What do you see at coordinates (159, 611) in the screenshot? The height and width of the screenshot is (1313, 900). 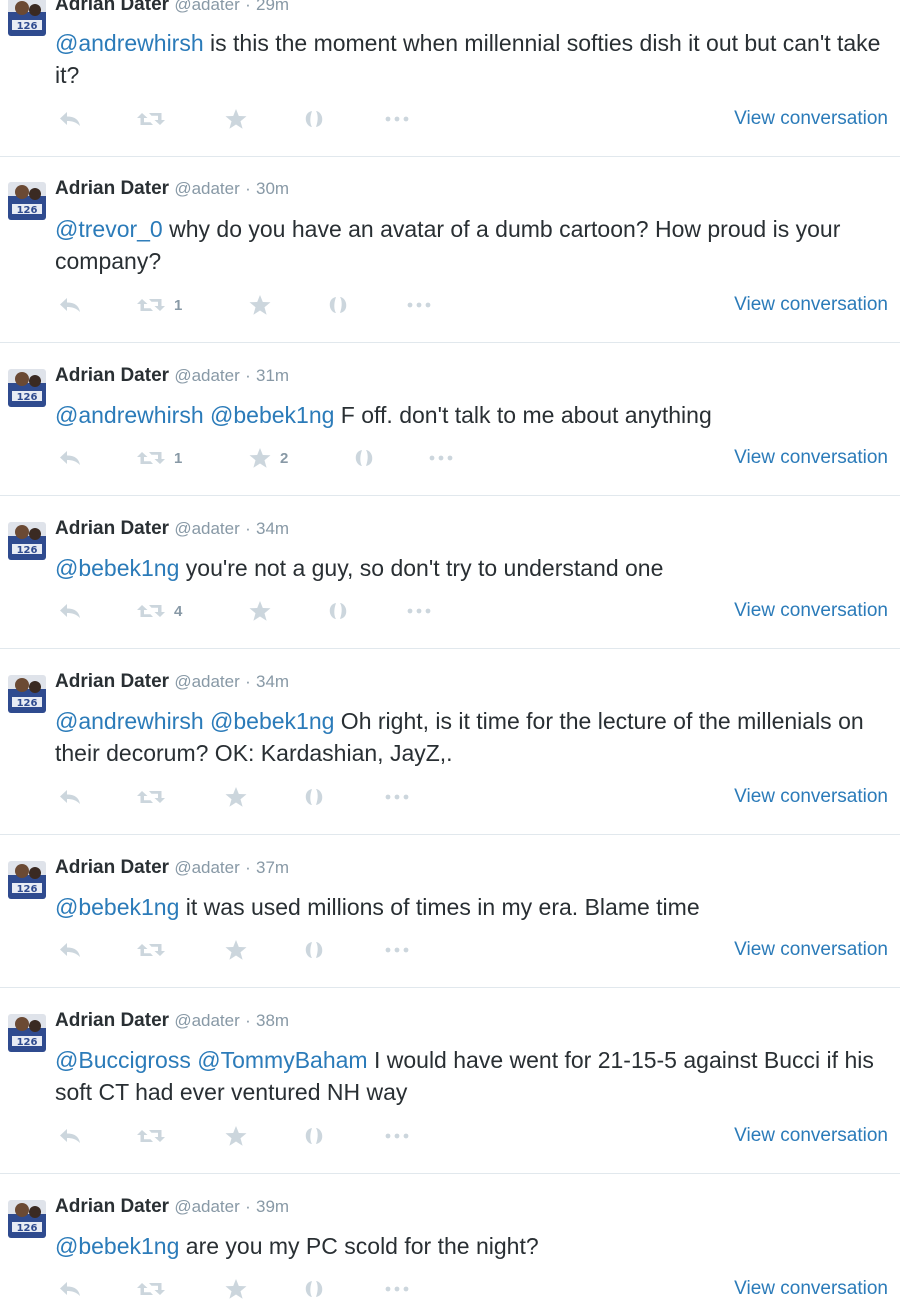 I see `retweet-button: 4` at bounding box center [159, 611].